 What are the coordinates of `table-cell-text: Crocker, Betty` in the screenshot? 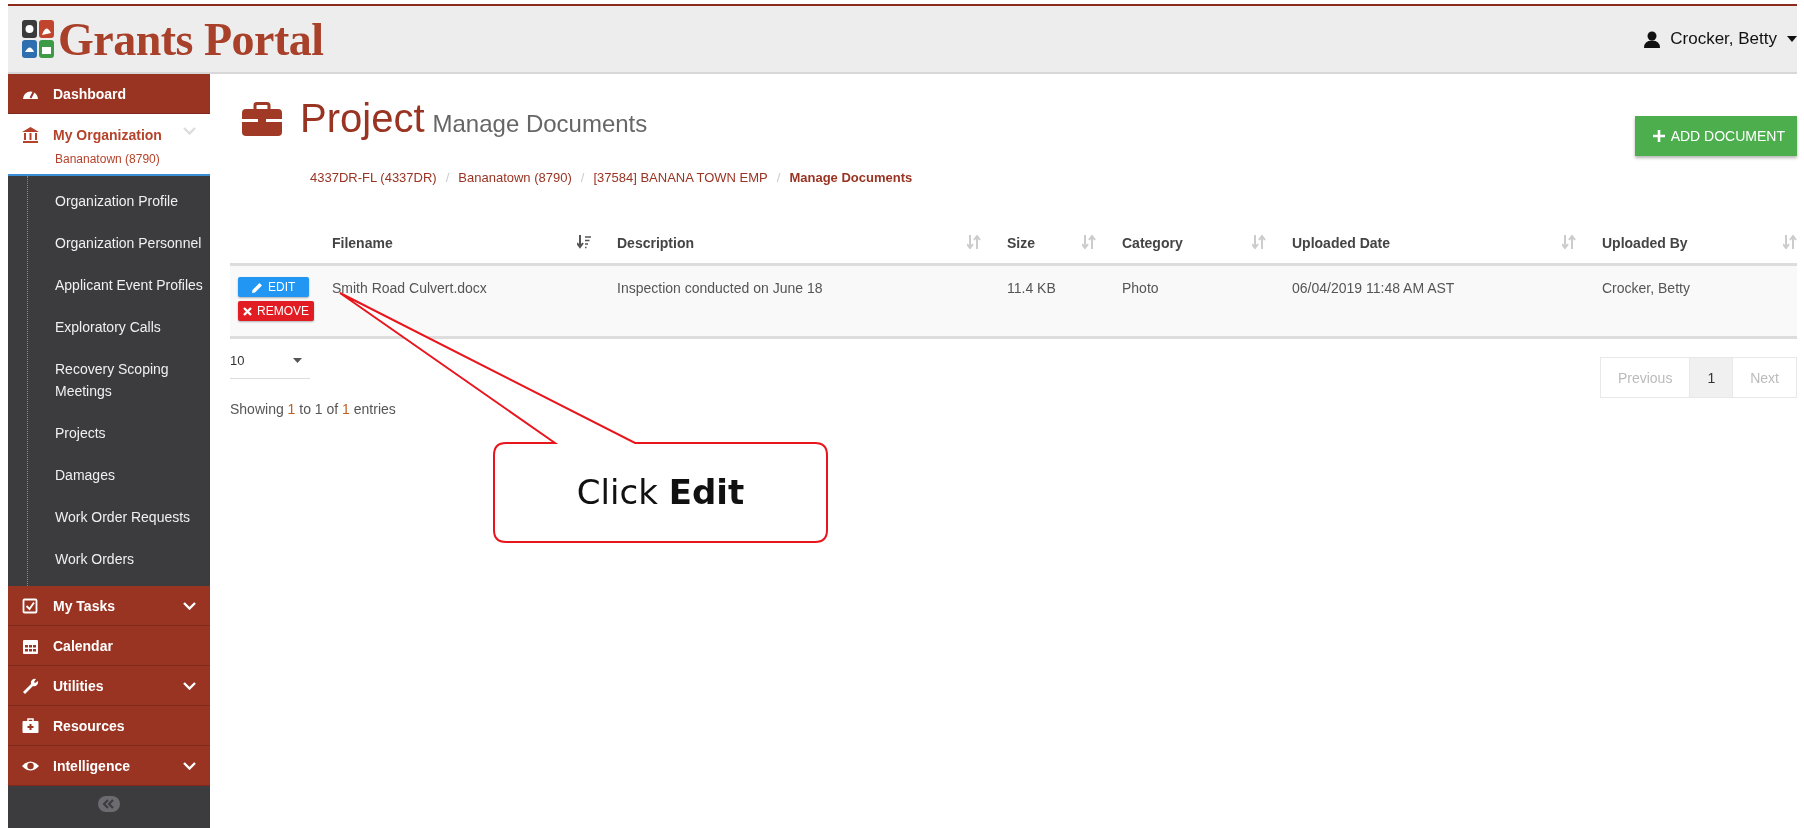 It's located at (1646, 288).